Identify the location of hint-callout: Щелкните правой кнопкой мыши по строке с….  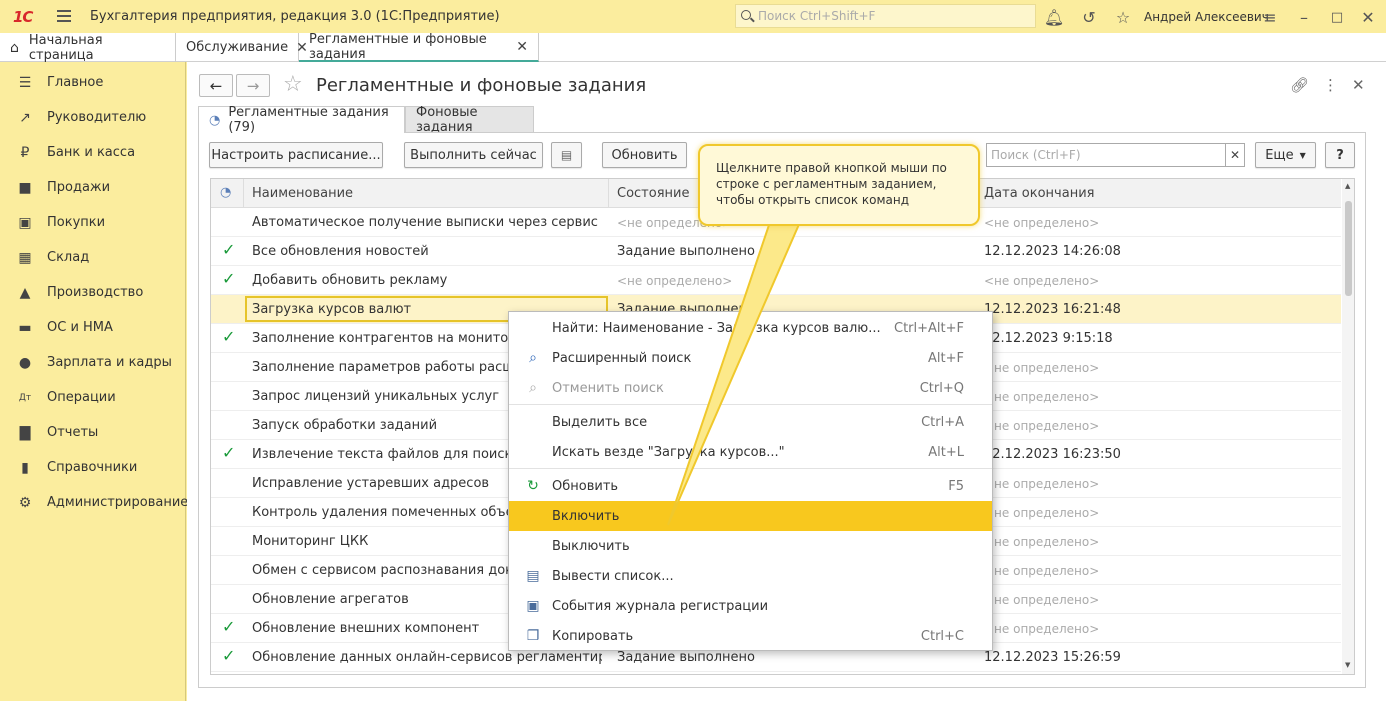
(839, 185).